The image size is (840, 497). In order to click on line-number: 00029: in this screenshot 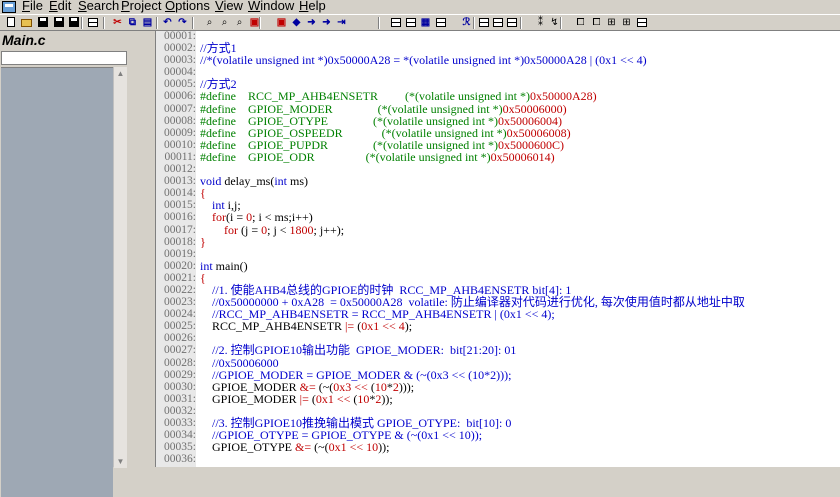, I will do `click(180, 374)`.